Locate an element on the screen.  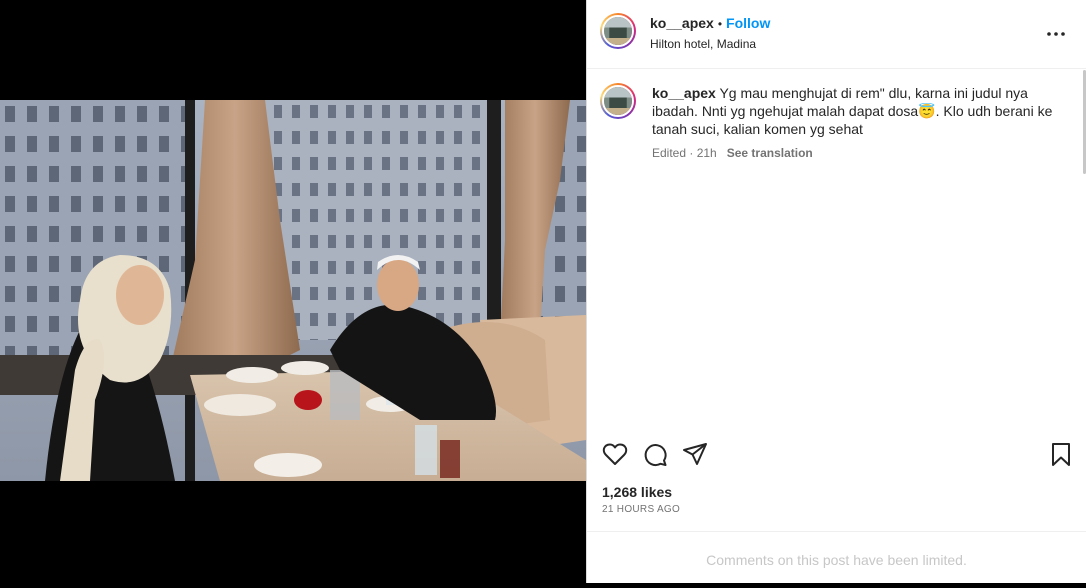
caption-time: 21h is located at coordinates (707, 153).